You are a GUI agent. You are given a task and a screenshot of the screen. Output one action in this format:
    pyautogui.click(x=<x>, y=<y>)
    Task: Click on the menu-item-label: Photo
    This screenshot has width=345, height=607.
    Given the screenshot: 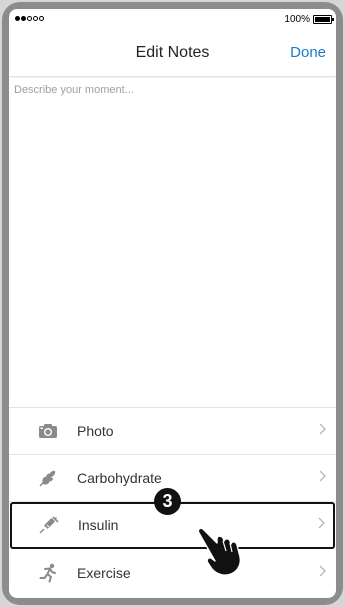 What is the action you would take?
    pyautogui.click(x=95, y=431)
    